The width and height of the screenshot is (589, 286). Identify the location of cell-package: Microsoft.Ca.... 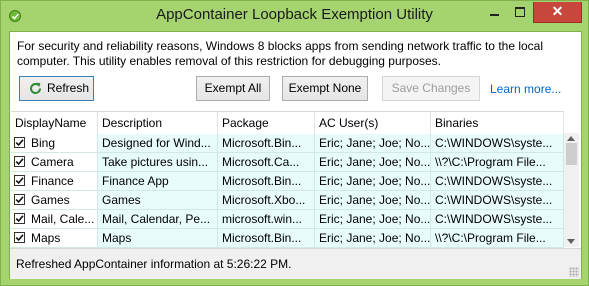
(266, 162).